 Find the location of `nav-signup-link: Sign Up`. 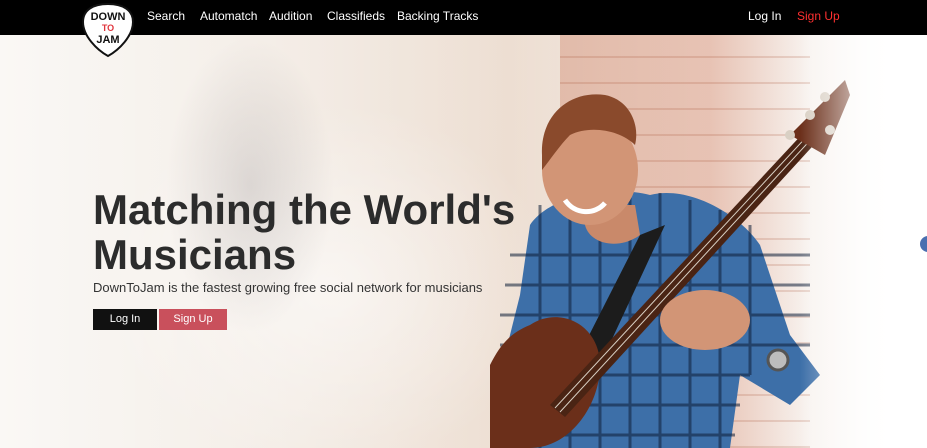

nav-signup-link: Sign Up is located at coordinates (818, 16).